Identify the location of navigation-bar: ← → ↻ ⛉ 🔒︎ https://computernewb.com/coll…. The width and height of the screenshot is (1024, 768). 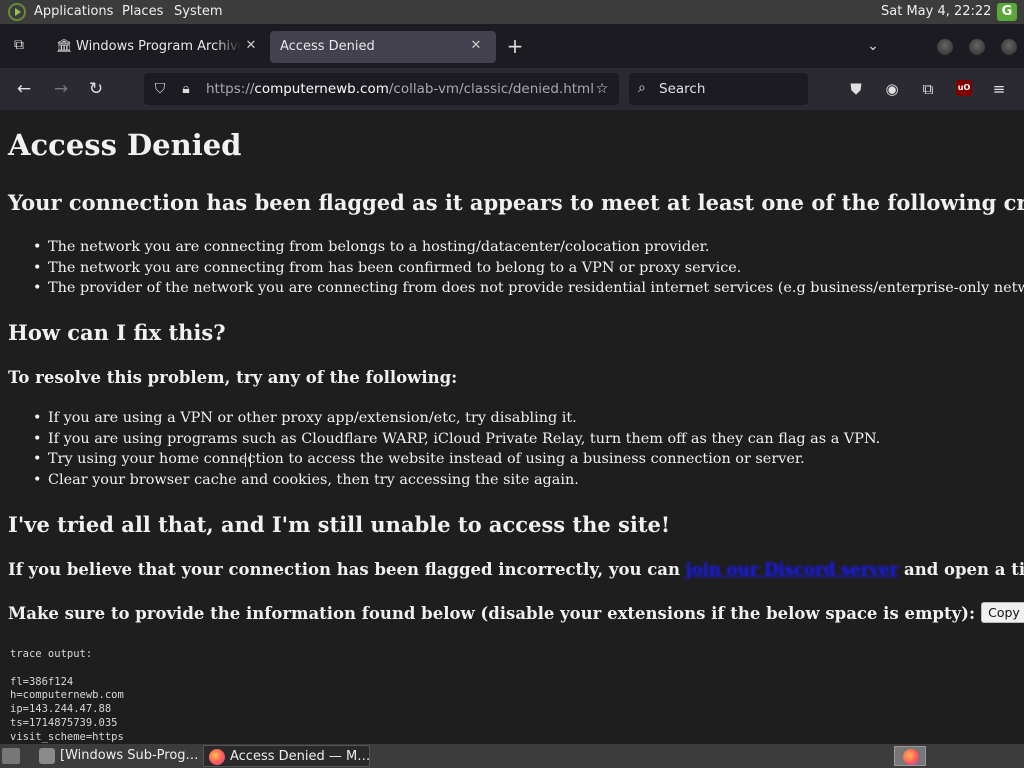
(512, 89).